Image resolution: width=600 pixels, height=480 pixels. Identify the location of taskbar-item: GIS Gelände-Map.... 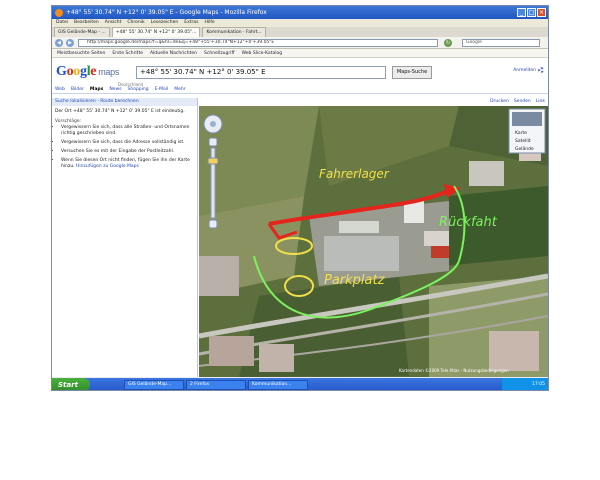
(154, 385).